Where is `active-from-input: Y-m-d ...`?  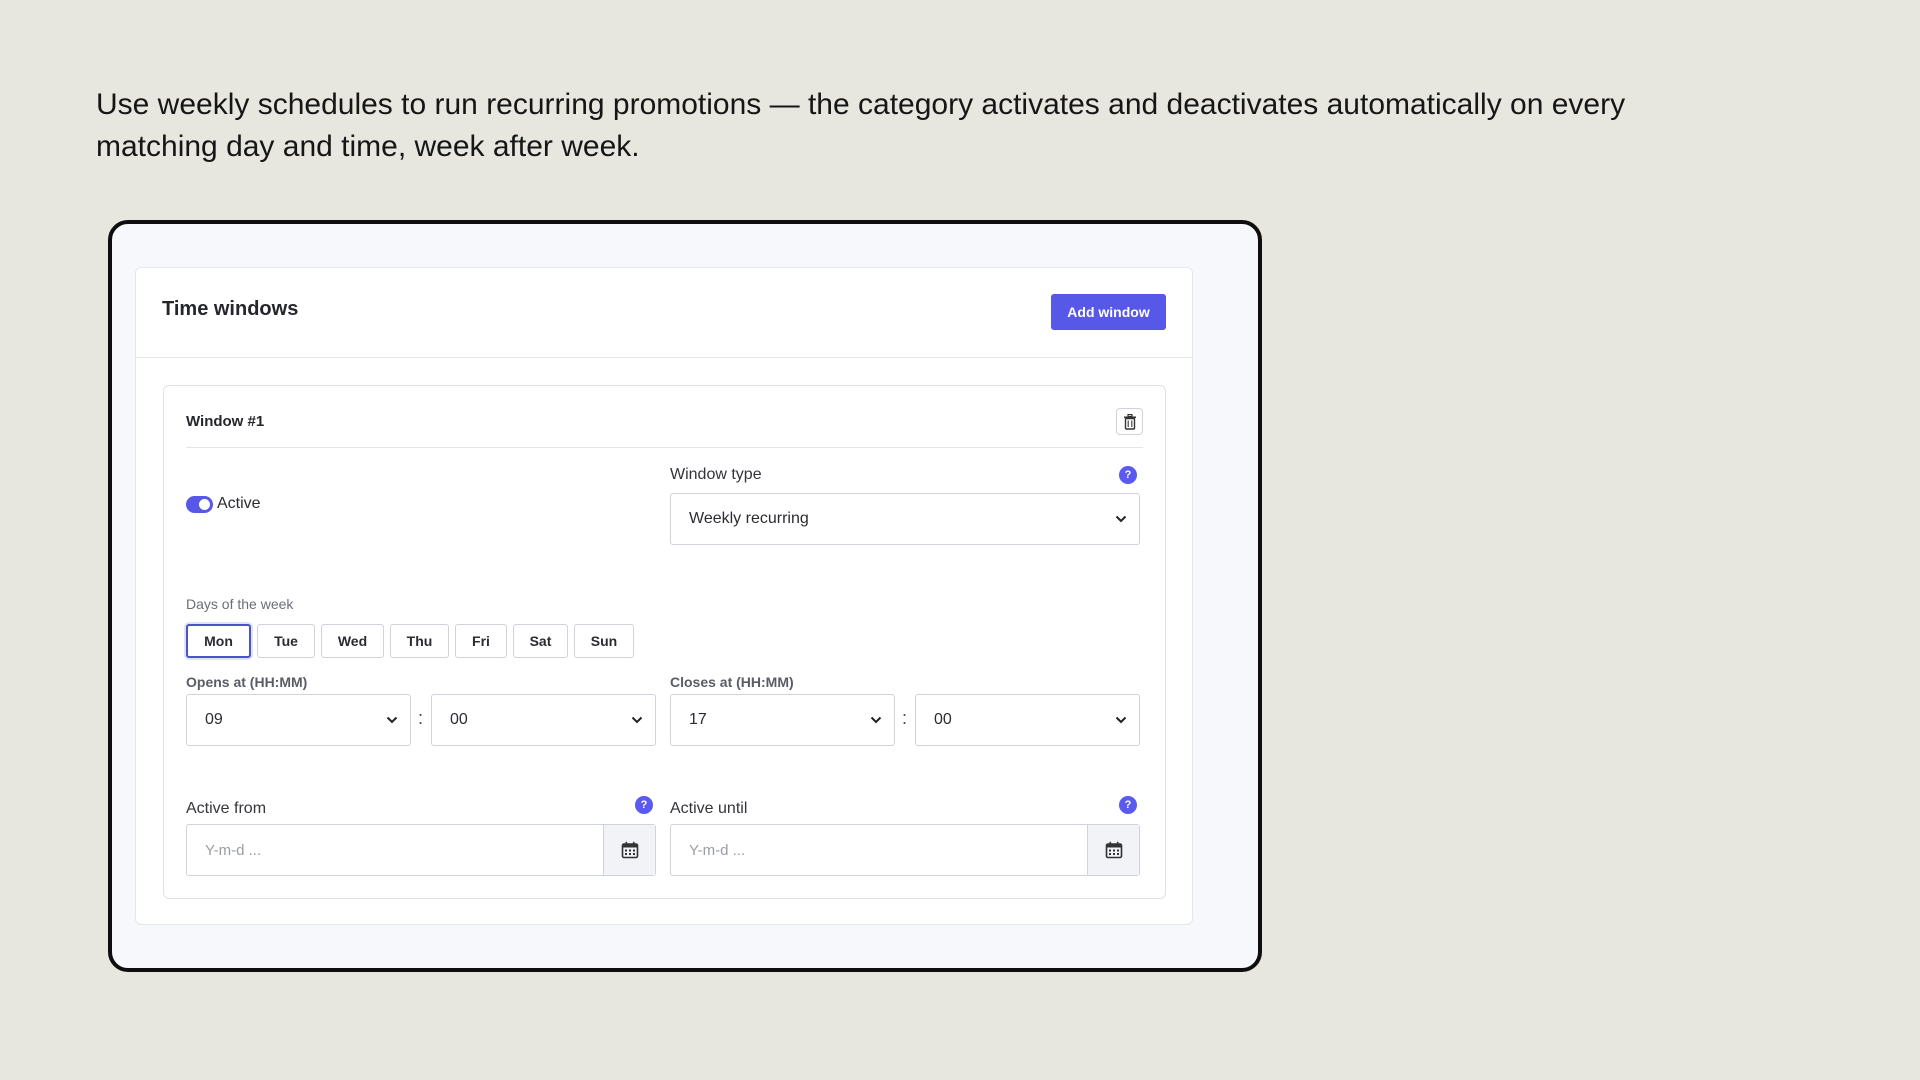 active-from-input: Y-m-d ... is located at coordinates (421, 850).